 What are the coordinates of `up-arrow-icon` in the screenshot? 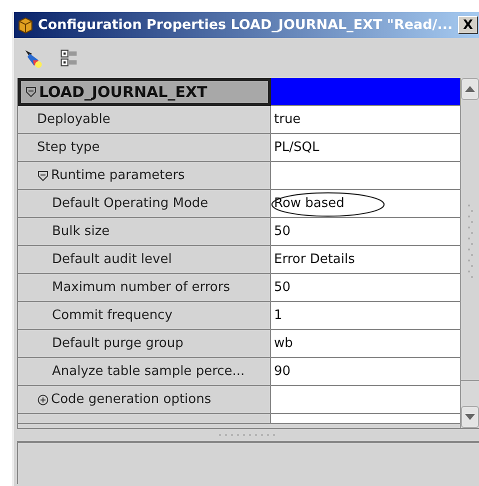 It's located at (470, 89).